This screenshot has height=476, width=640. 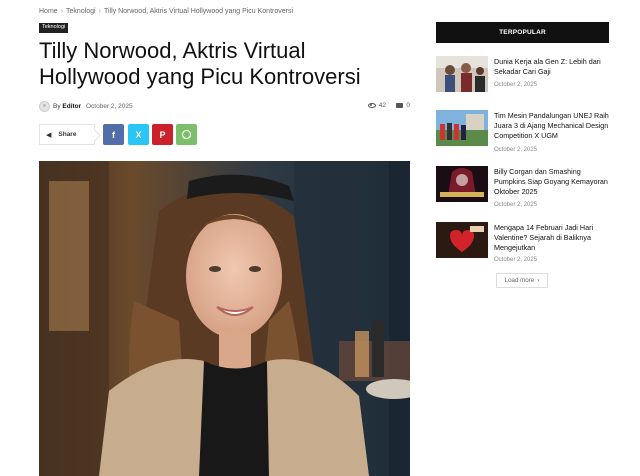 I want to click on chevron-right-icon: ›, so click(x=538, y=280).